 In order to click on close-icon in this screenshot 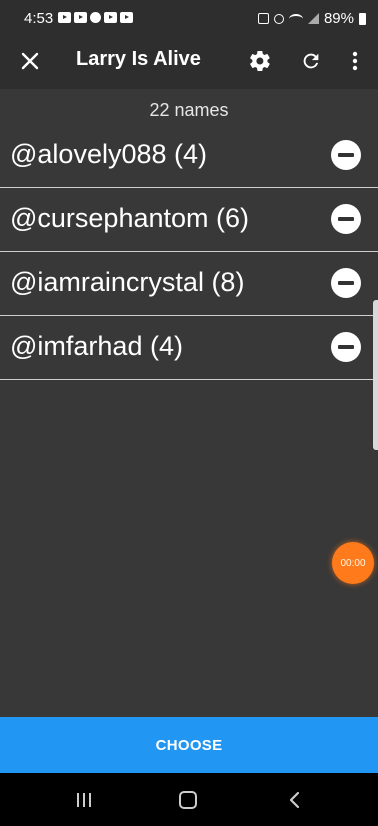, I will do `click(30, 61)`.